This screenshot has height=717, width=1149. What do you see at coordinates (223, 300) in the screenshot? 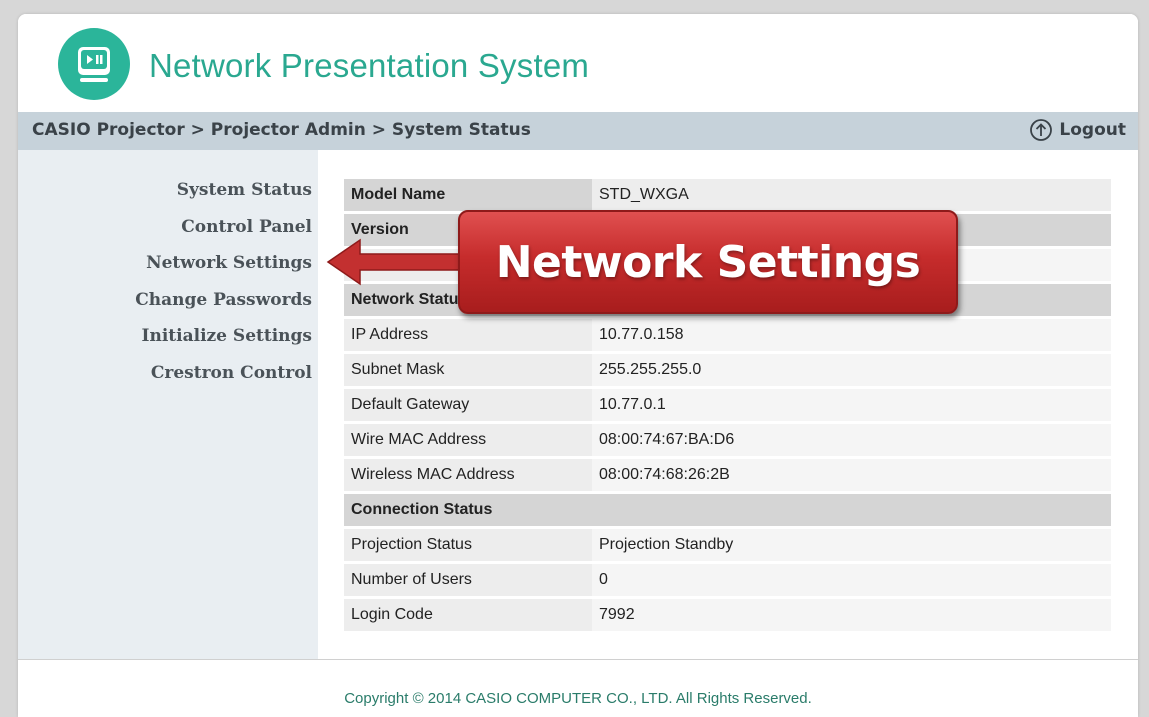
I see `sidebar-item-change-passwords: Change Passwords` at bounding box center [223, 300].